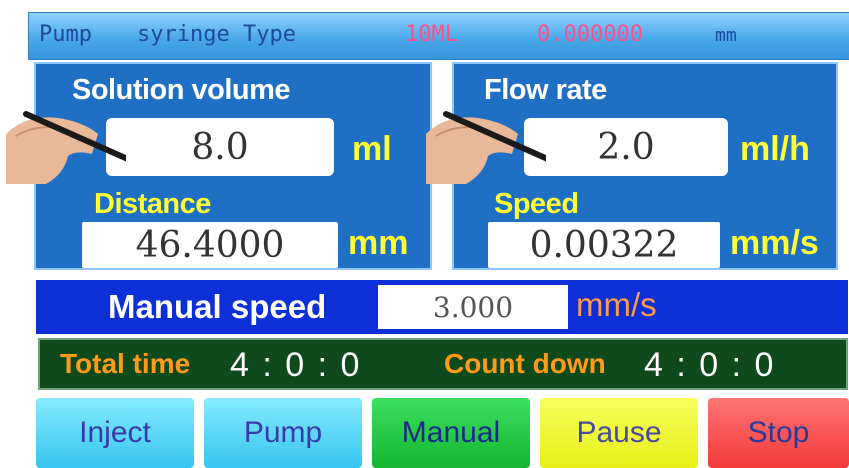  Describe the element at coordinates (216, 34) in the screenshot. I see `syringe-type-label: syringe Type` at that location.